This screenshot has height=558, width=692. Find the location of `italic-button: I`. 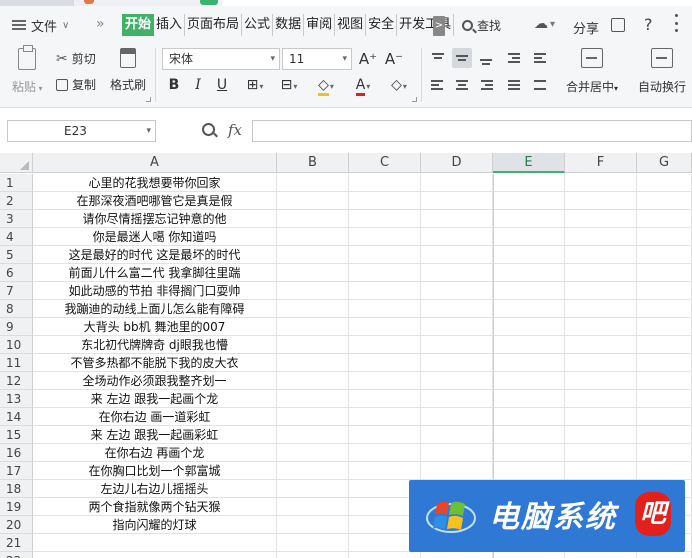

italic-button: I is located at coordinates (198, 85).